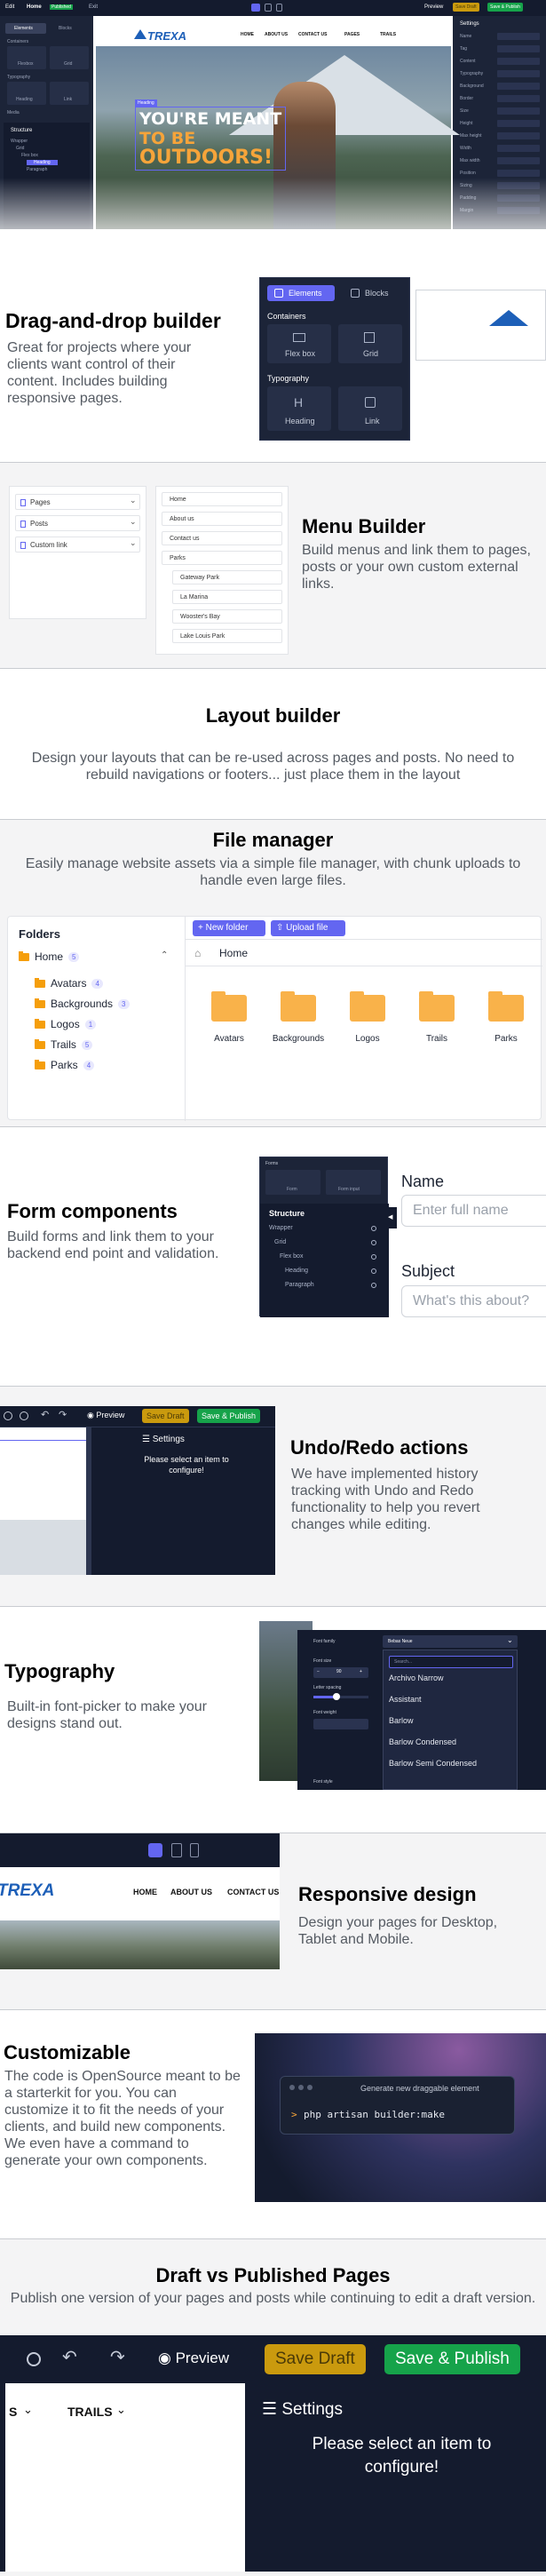  Describe the element at coordinates (473, 1211) in the screenshot. I see `name-input: Enter full name` at that location.